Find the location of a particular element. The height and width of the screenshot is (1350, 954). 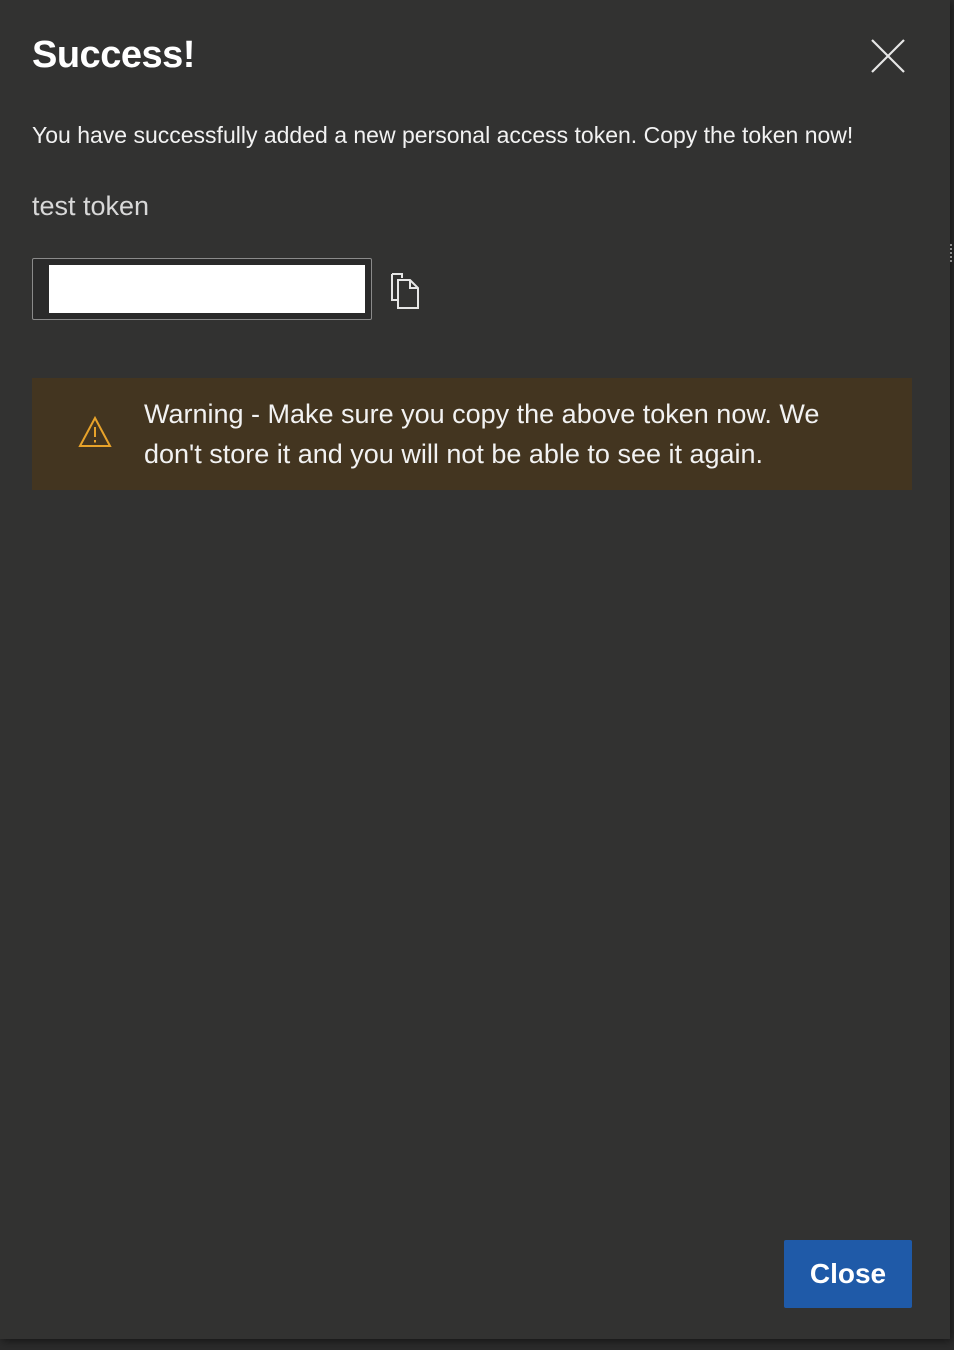

token-field is located at coordinates (202, 289).